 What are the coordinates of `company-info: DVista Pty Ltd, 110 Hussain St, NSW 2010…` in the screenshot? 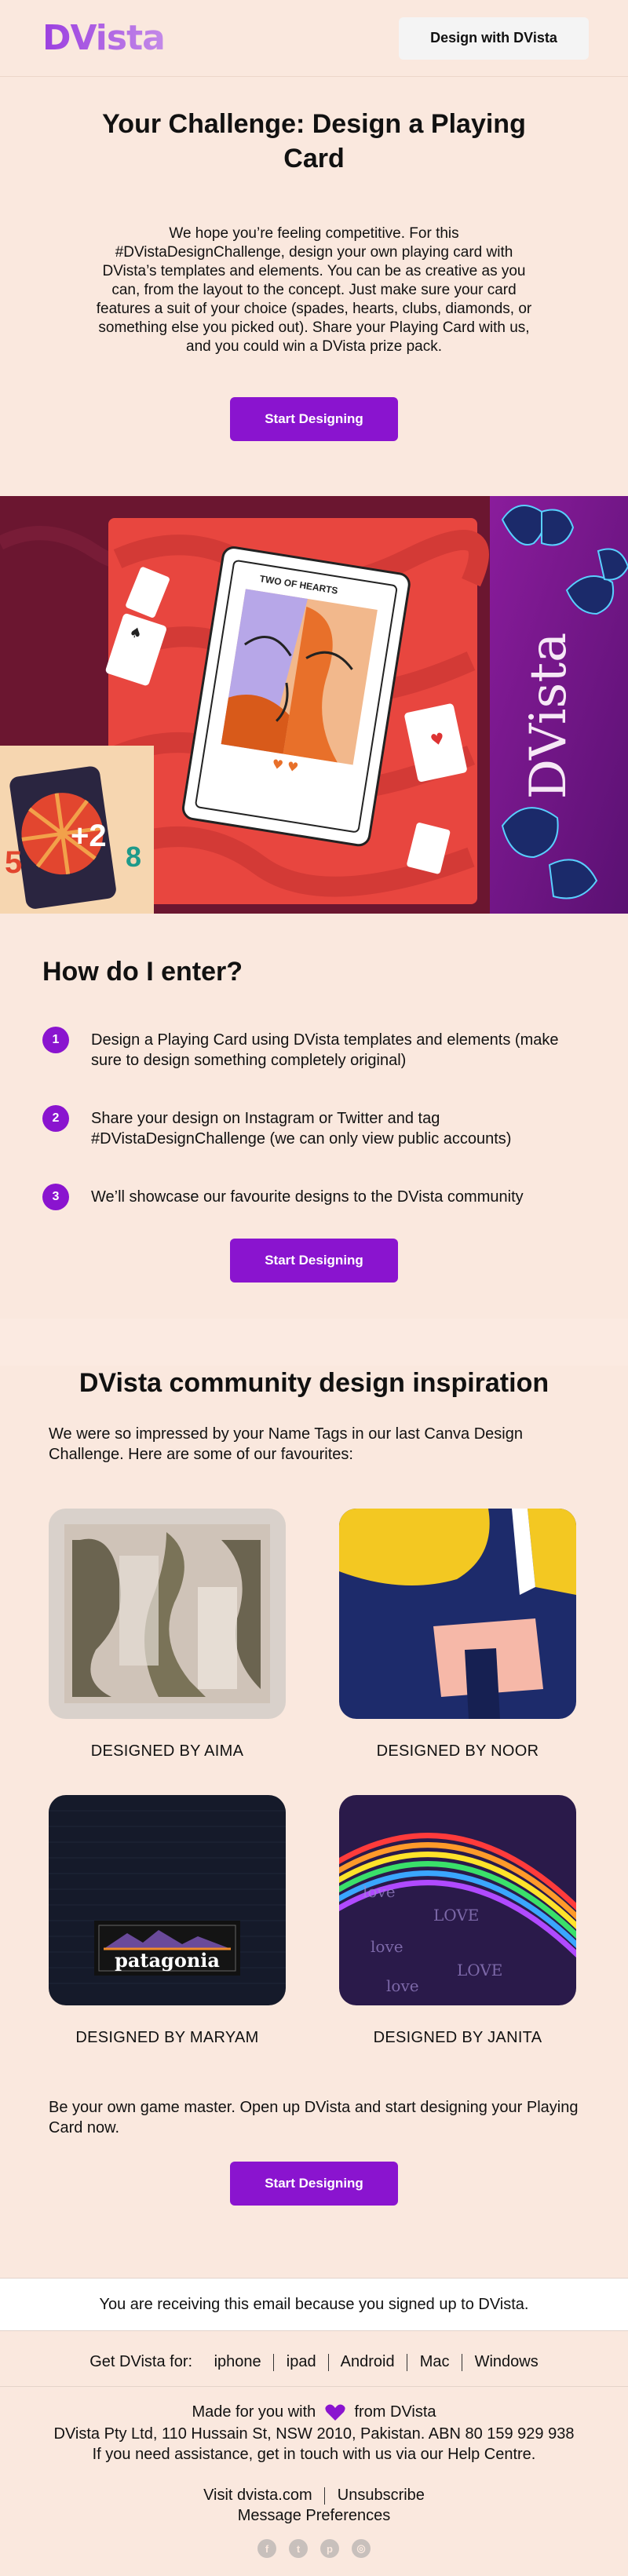 It's located at (314, 2444).